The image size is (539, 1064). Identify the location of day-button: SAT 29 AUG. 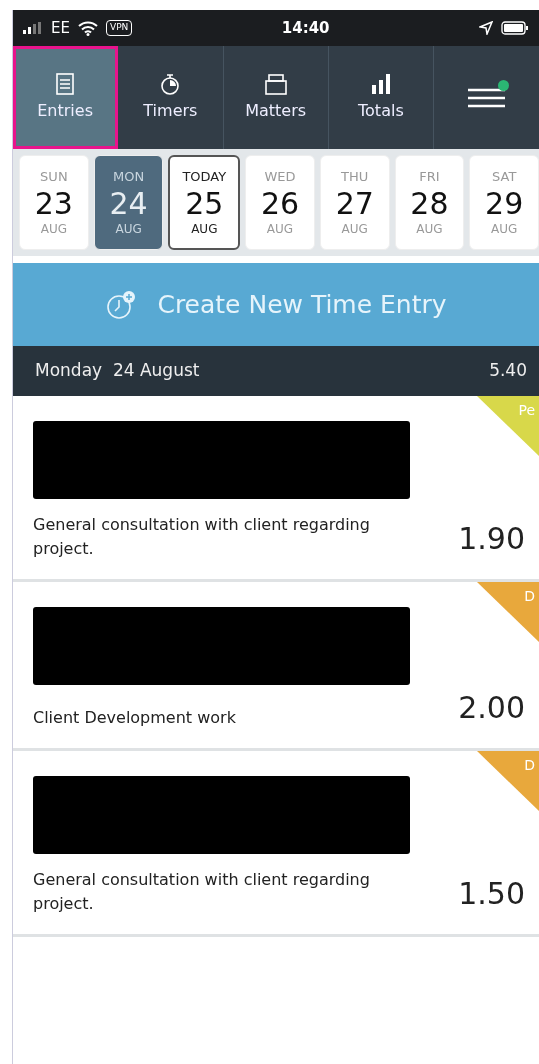
(504, 202).